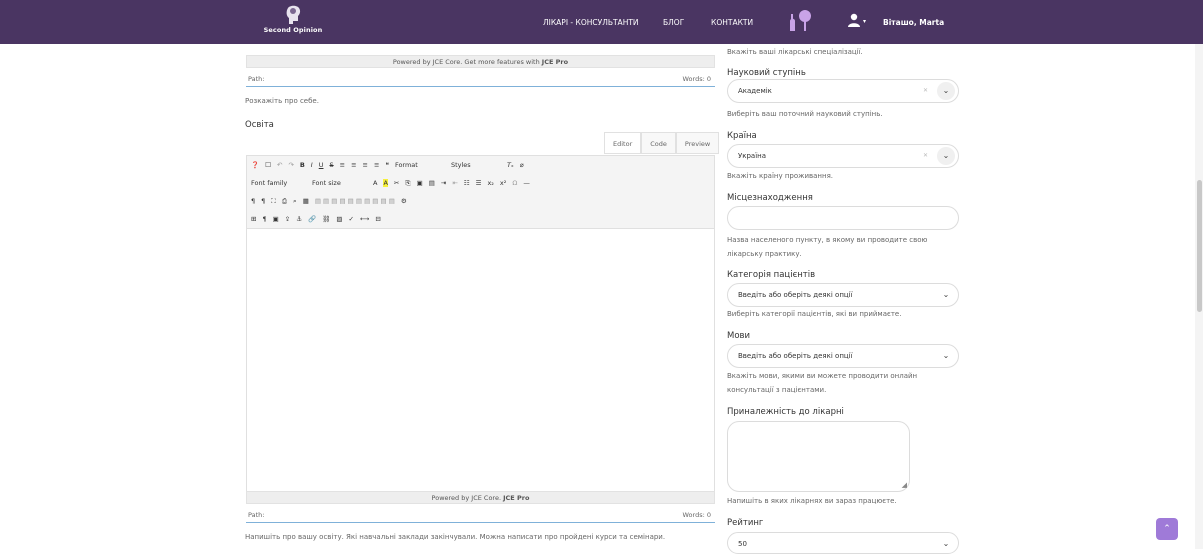  Describe the element at coordinates (864, 21) in the screenshot. I see `chevron-down-icon: ▾` at that location.